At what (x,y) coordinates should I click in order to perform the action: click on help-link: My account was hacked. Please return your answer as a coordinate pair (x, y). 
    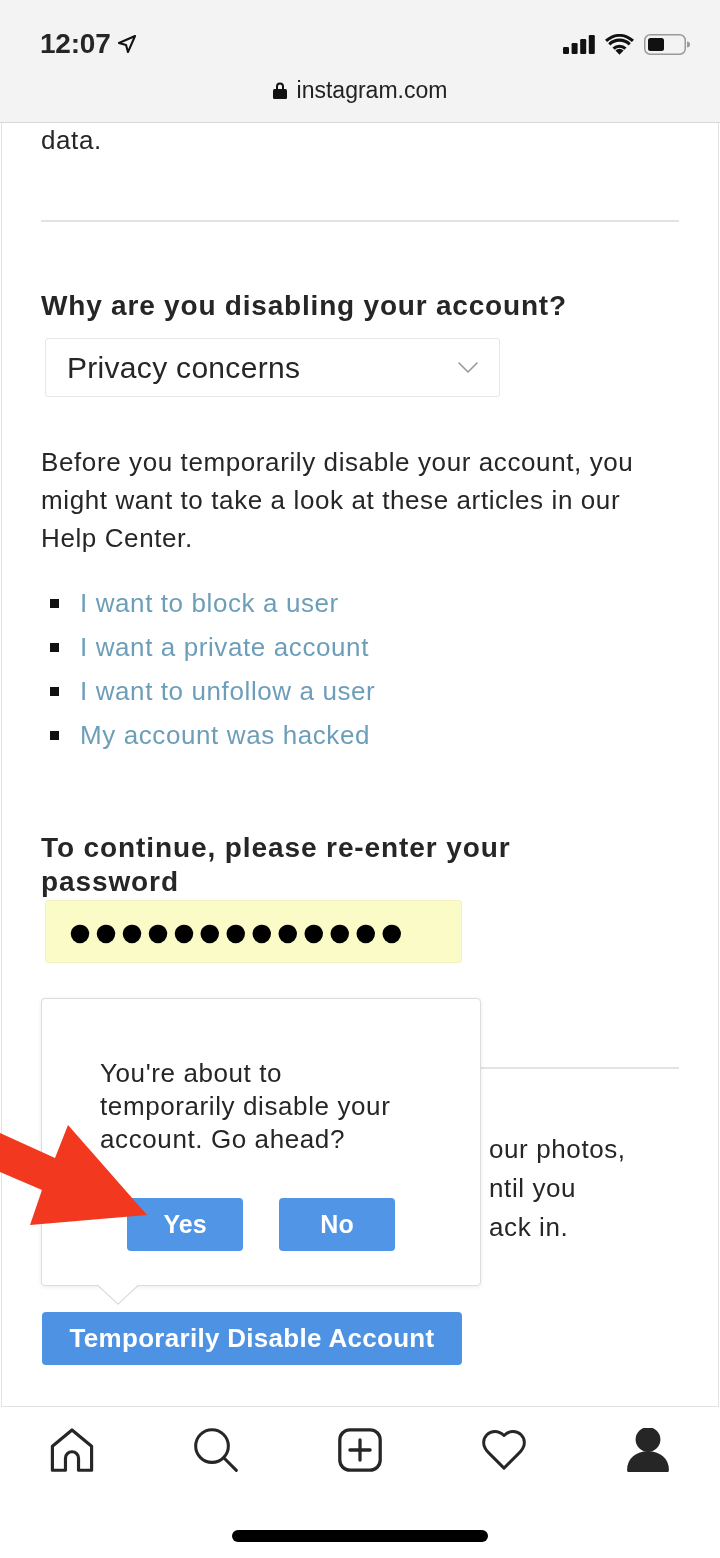
    Looking at the image, I should click on (225, 735).